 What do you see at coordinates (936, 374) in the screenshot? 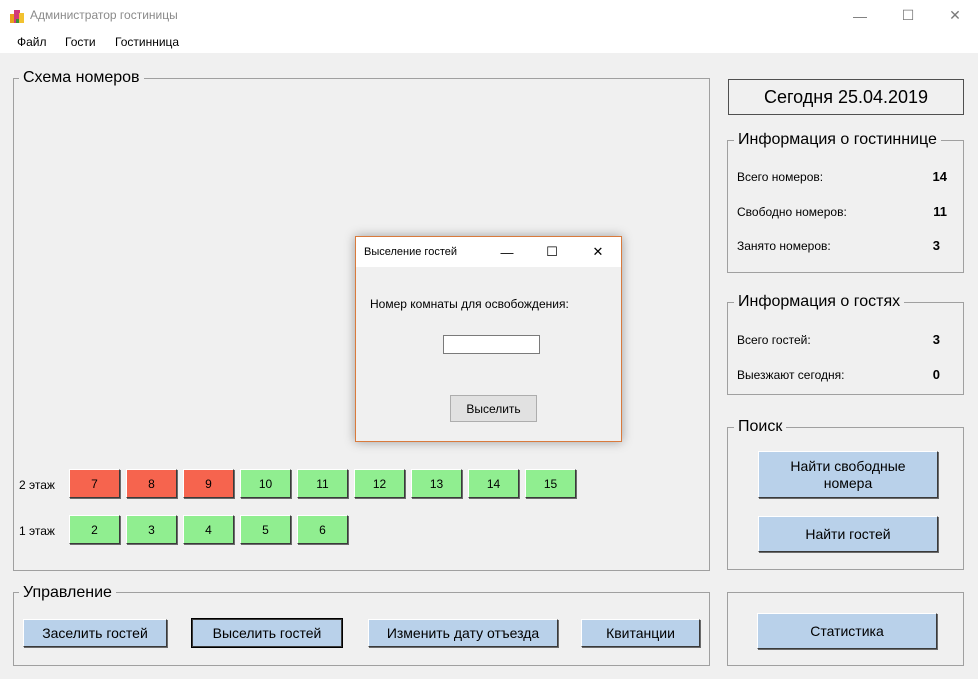
I see `leaving-today-value: 0` at bounding box center [936, 374].